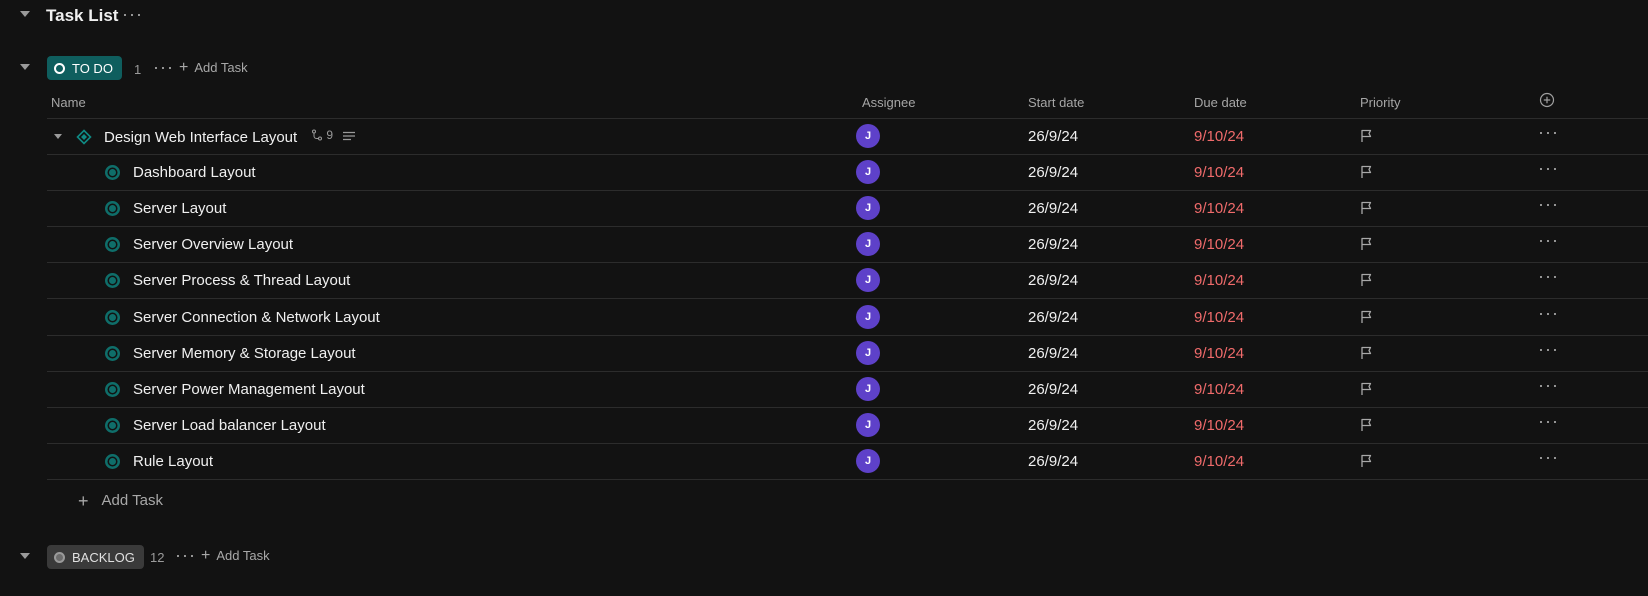  I want to click on subtask-name: Server Memory & Storage Layout, so click(244, 353).